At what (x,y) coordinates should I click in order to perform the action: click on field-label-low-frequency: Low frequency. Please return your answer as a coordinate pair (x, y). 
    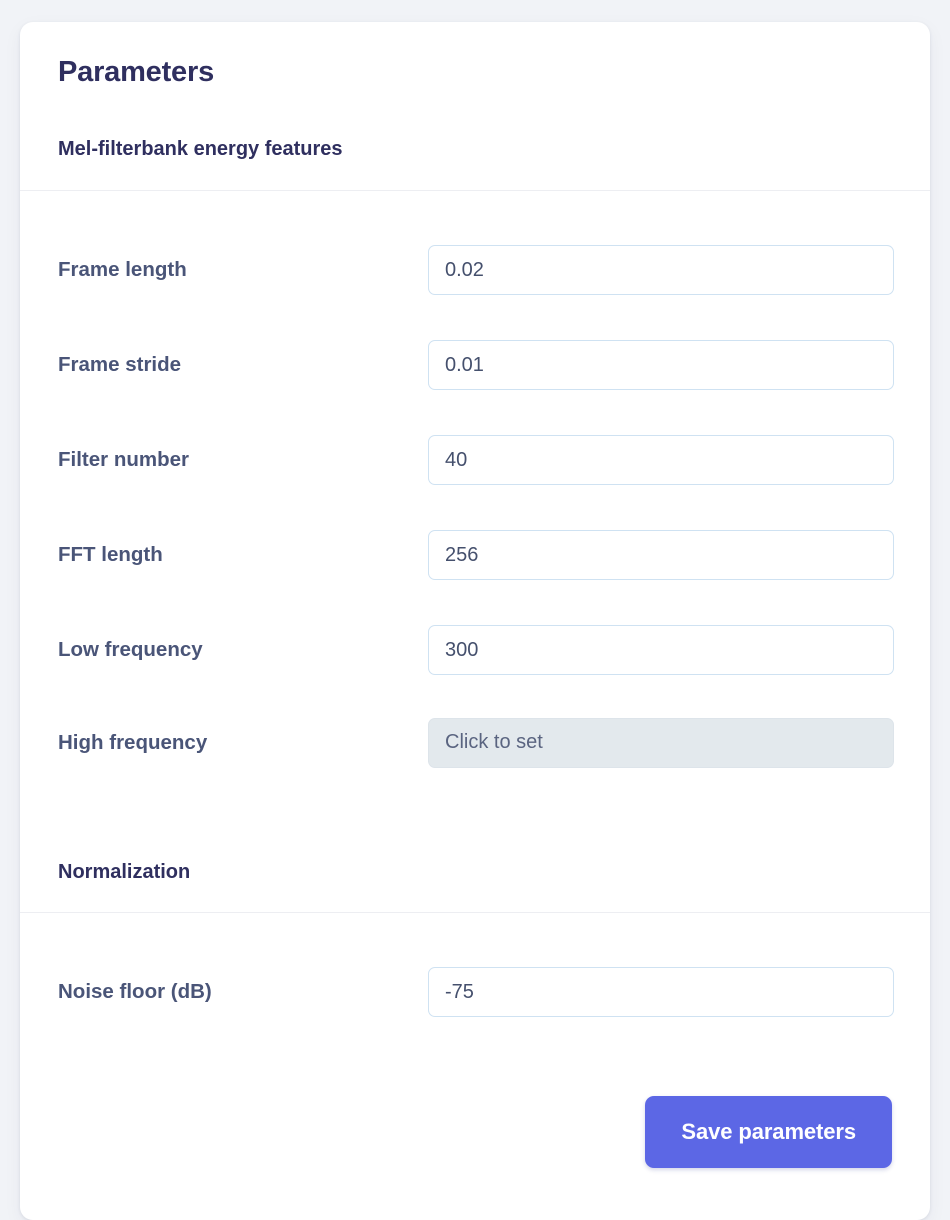
    Looking at the image, I should click on (130, 649).